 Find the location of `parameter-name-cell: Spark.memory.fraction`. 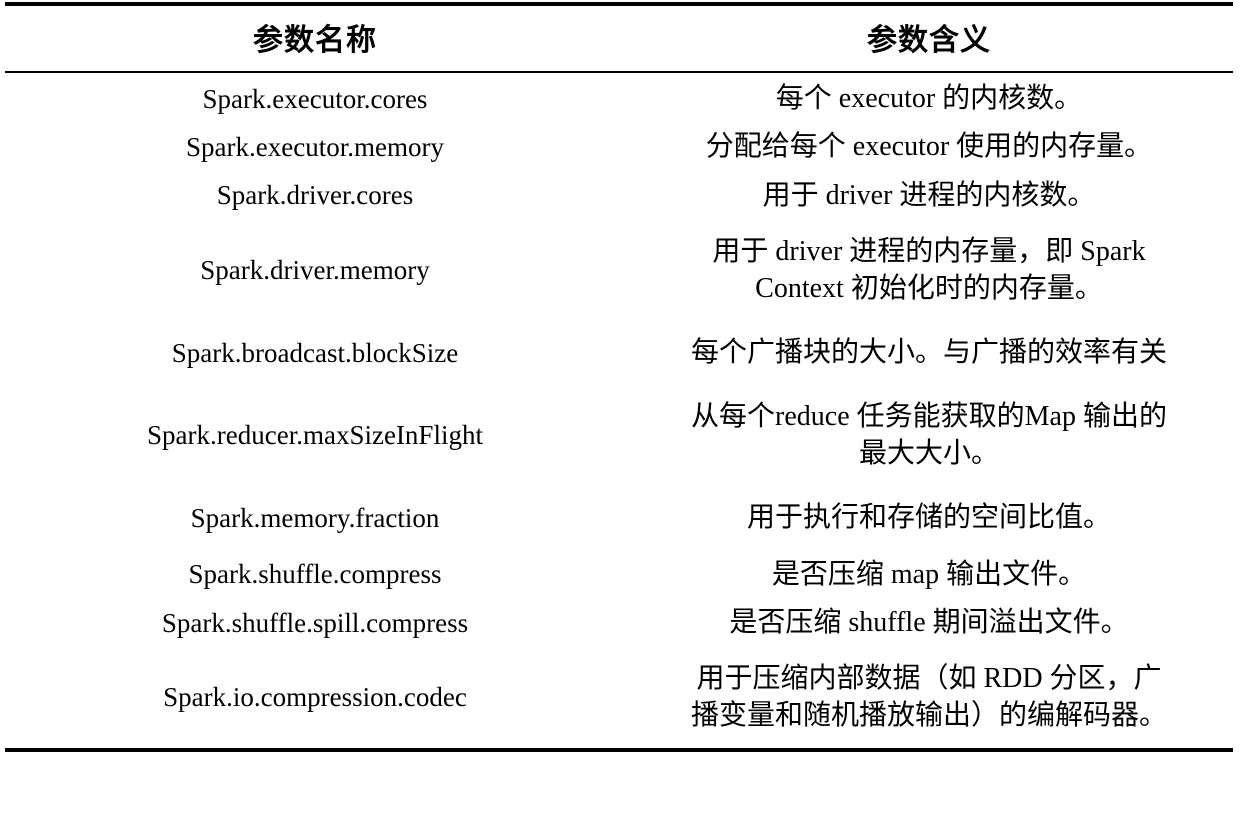

parameter-name-cell: Spark.memory.fraction is located at coordinates (315, 517).